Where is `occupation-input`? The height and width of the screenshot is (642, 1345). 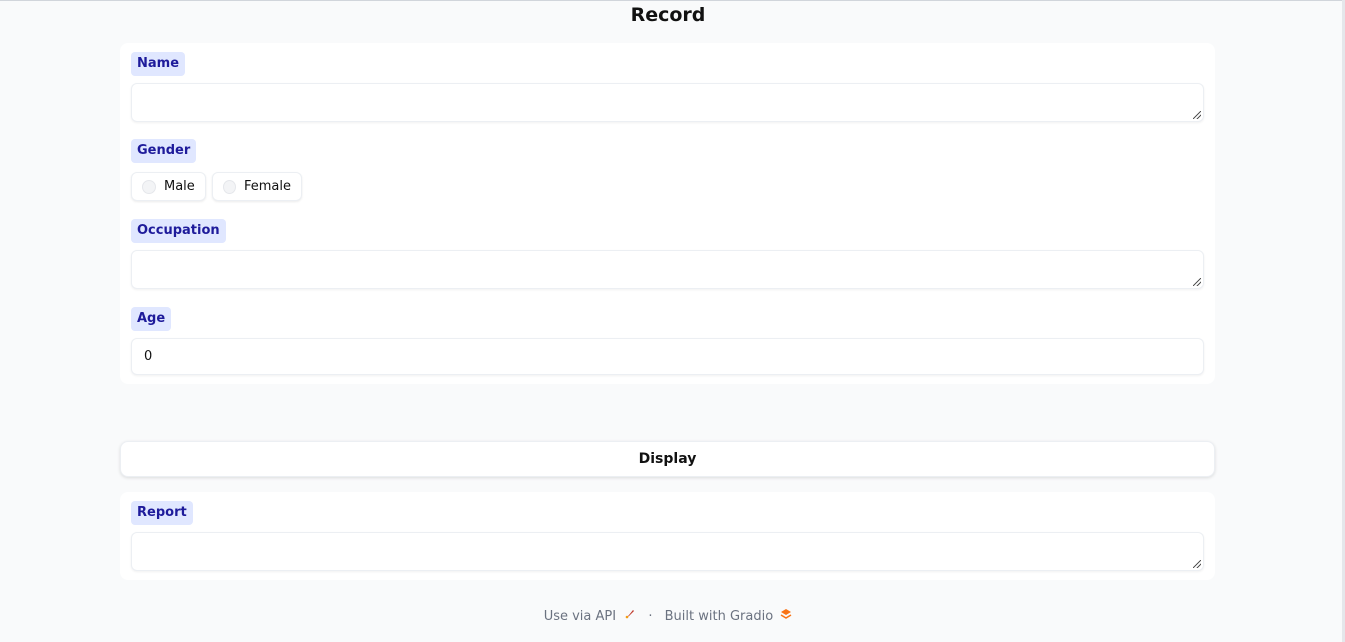 occupation-input is located at coordinates (667, 269).